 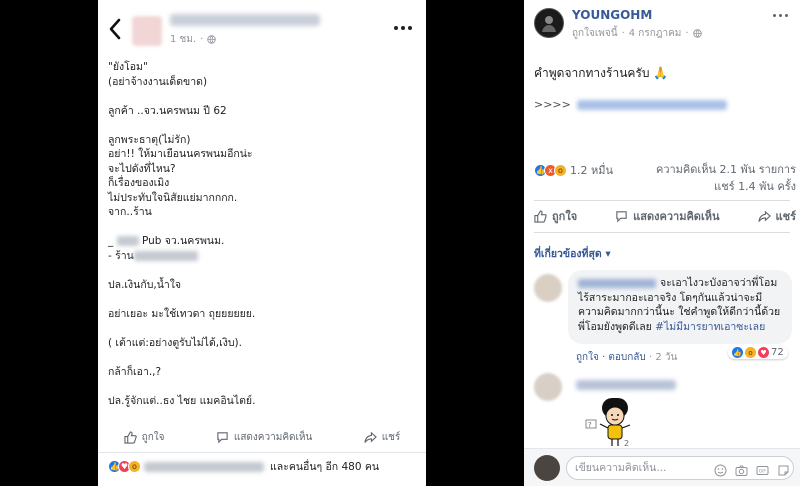 What do you see at coordinates (710, 327) in the screenshot?
I see `comment-hashtag: #ไม่มีมารยาทเอาซะเลย` at bounding box center [710, 327].